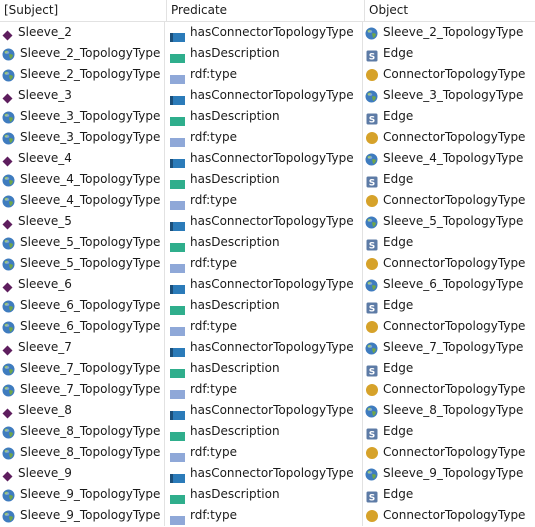 This screenshot has width=535, height=527. Describe the element at coordinates (82, 284) in the screenshot. I see `subject-cell: Sleeve_6` at that location.